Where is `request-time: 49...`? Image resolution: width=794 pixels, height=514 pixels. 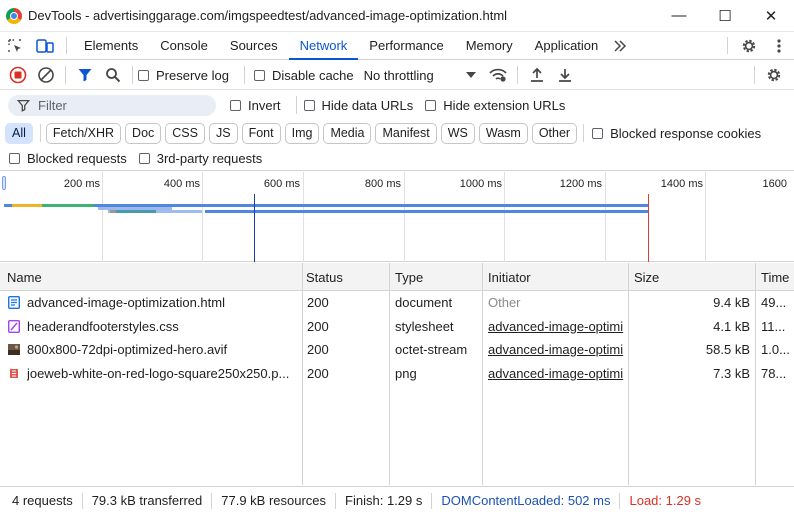
request-time: 49... is located at coordinates (774, 302).